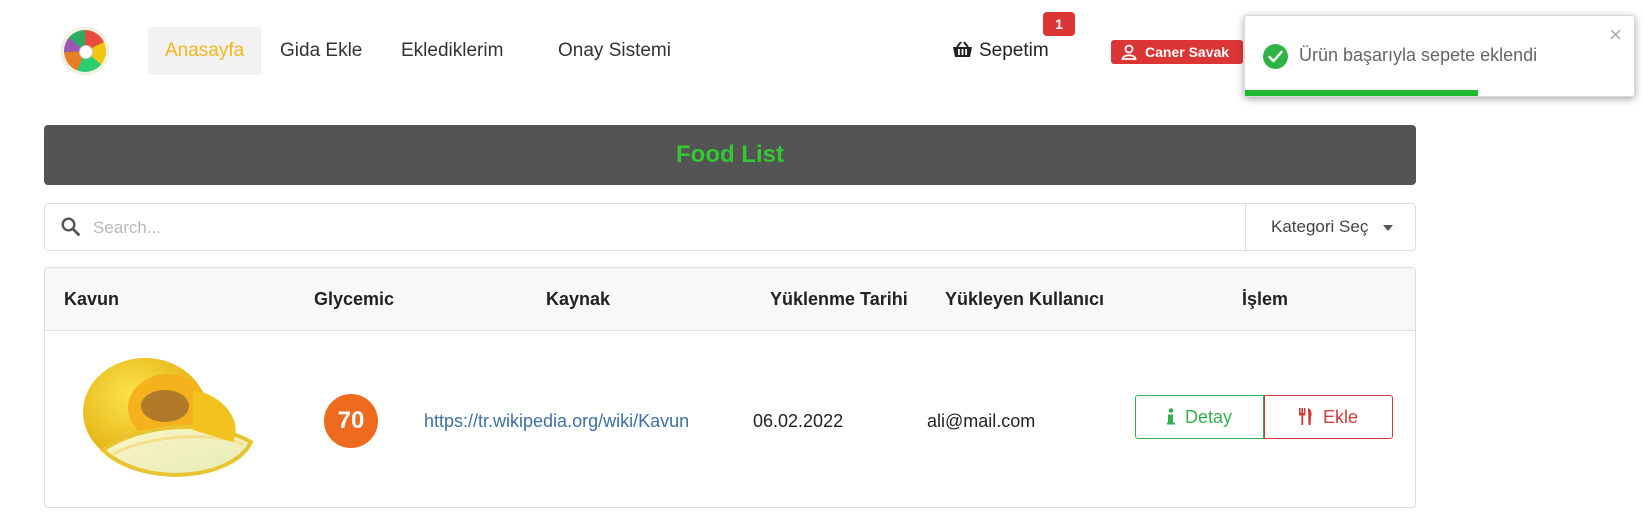 The width and height of the screenshot is (1644, 515). What do you see at coordinates (85, 51) in the screenshot?
I see `food-plate-logo-icon` at bounding box center [85, 51].